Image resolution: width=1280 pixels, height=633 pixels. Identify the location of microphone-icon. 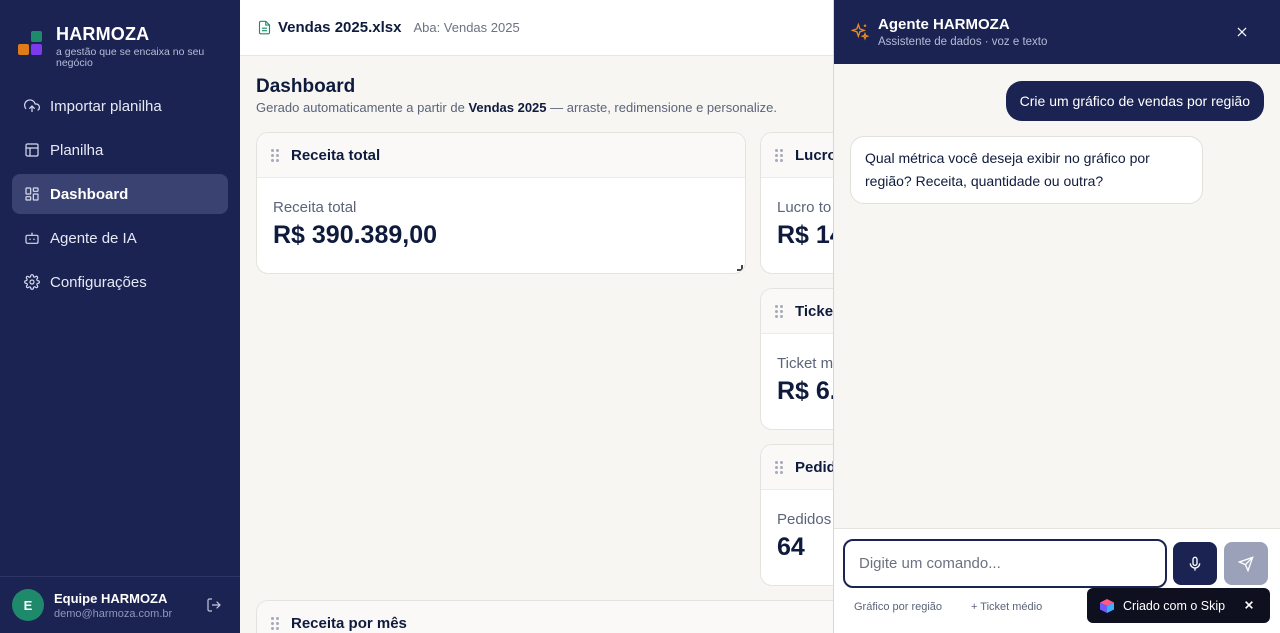
(1195, 563).